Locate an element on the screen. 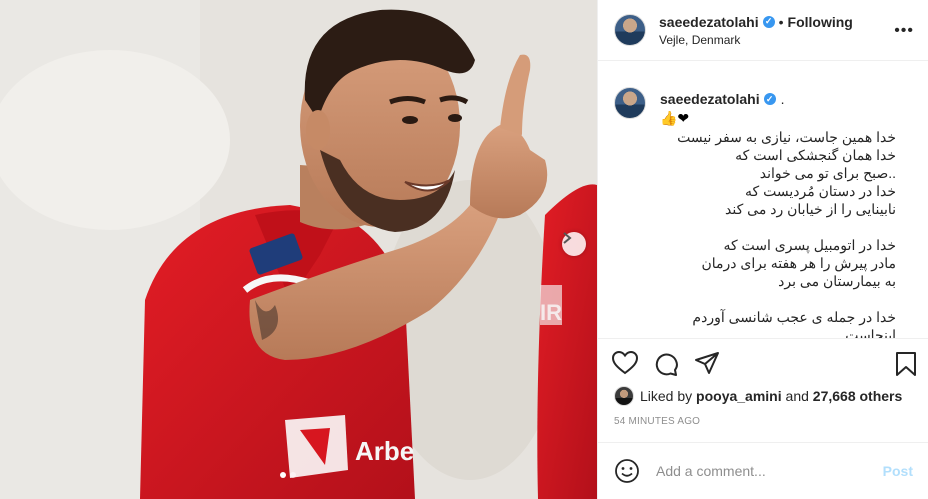 This screenshot has width=928, height=499. chevron-right-icon is located at coordinates (567, 238).